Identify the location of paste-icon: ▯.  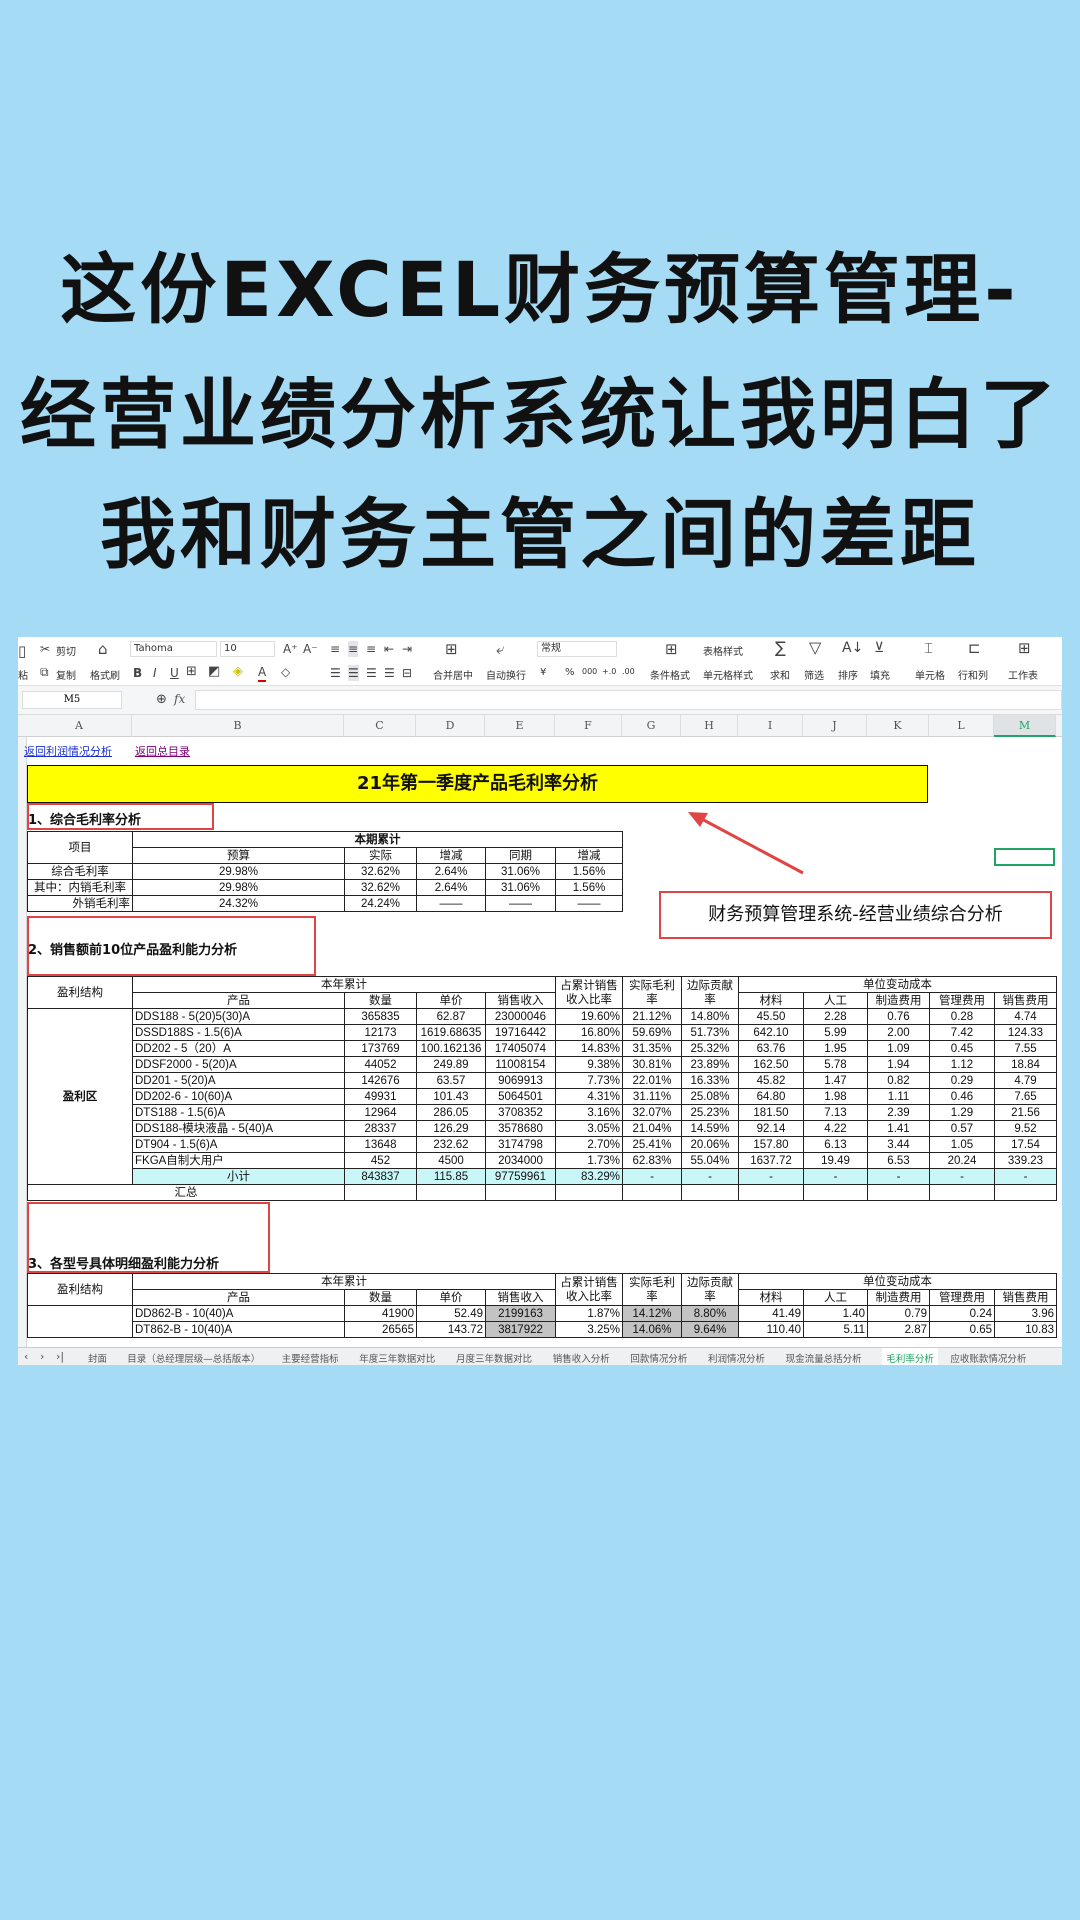
(22, 651).